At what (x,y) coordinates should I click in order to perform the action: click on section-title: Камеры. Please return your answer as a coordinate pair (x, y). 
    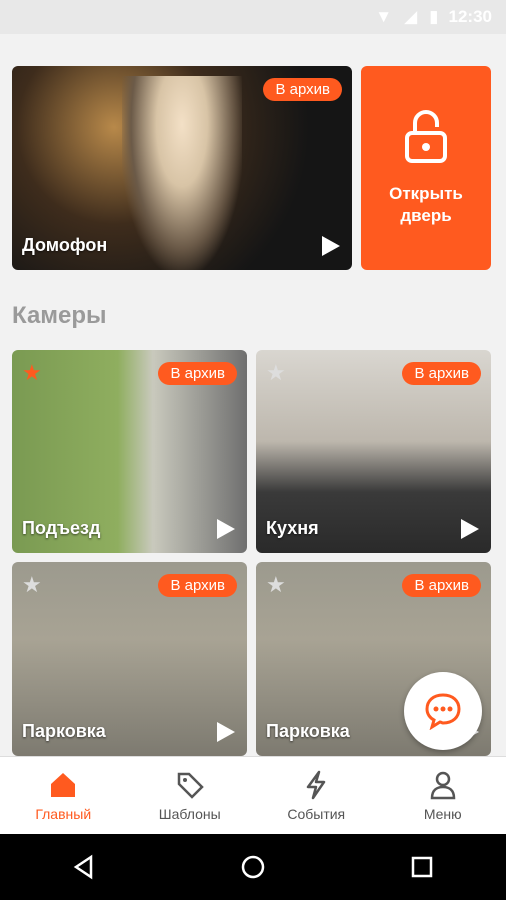
    Looking at the image, I should click on (59, 315).